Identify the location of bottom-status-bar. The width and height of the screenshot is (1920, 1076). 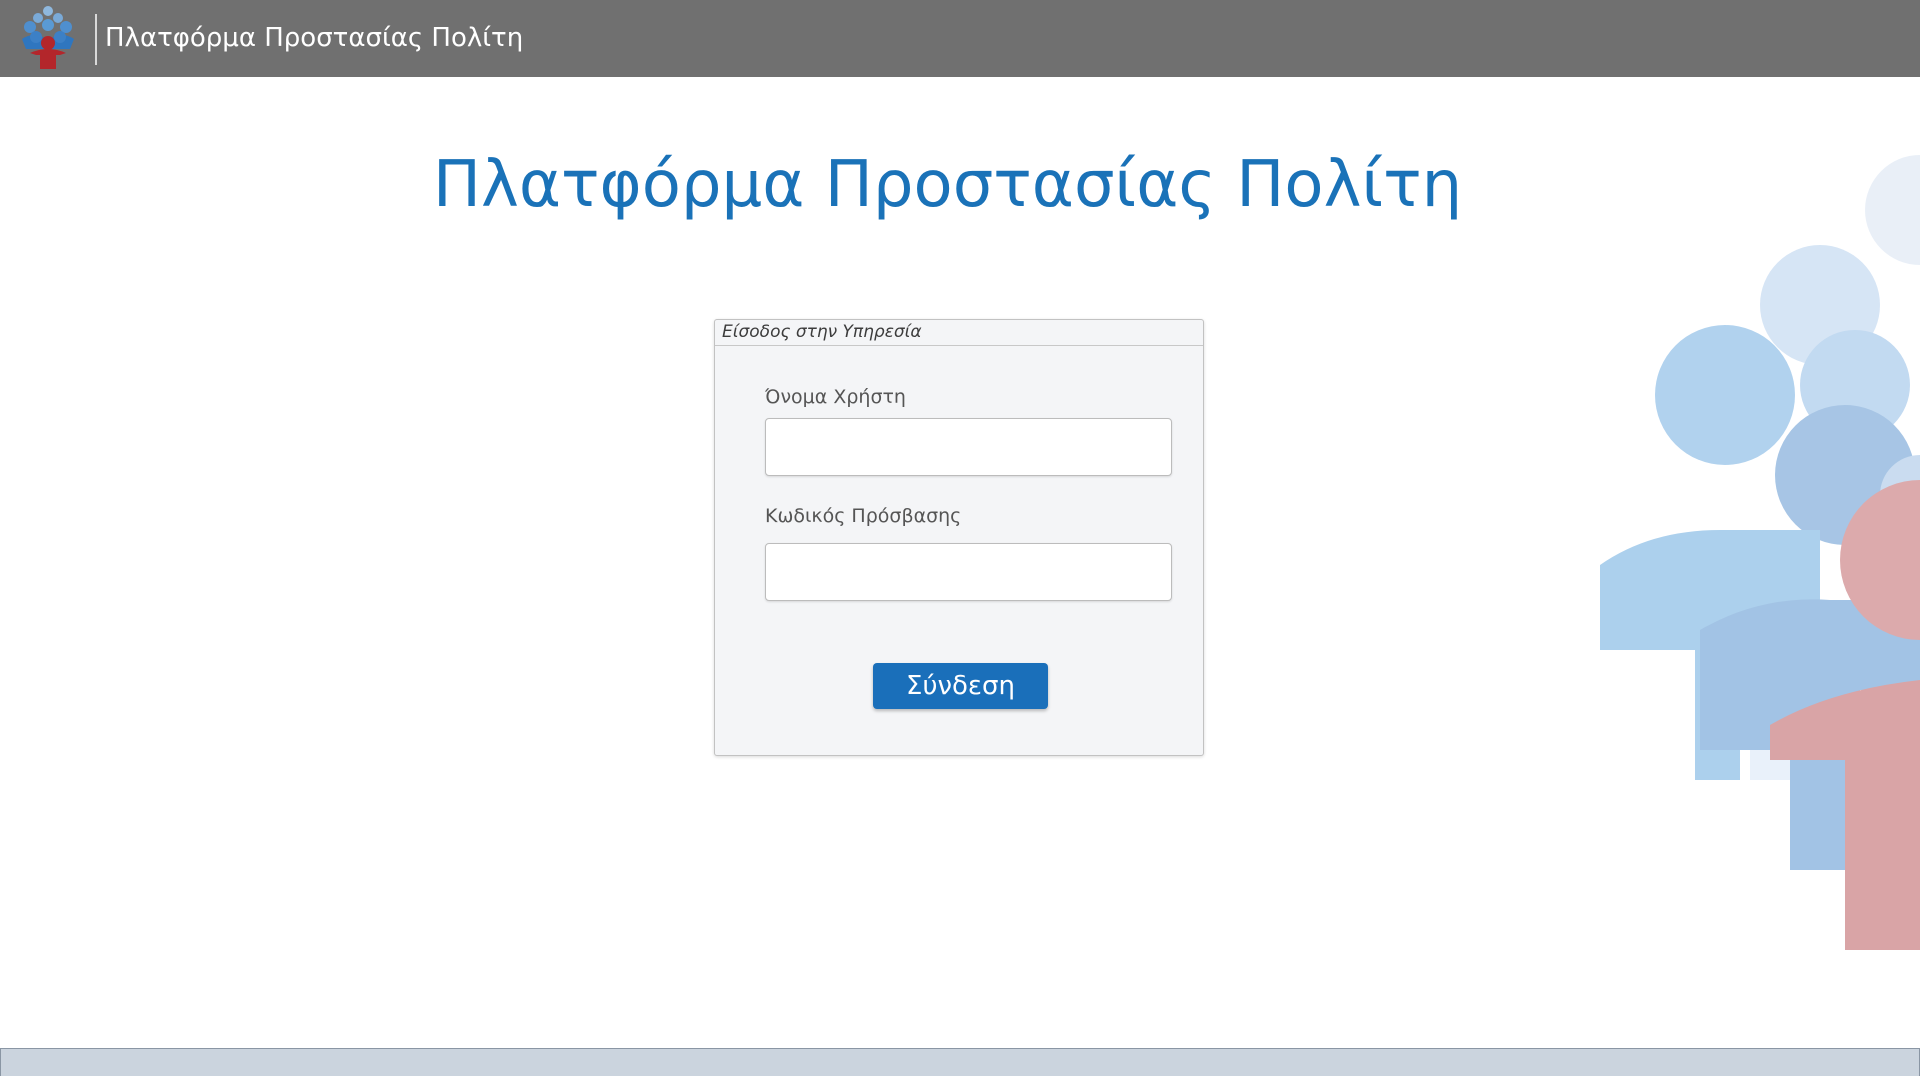
(960, 1062).